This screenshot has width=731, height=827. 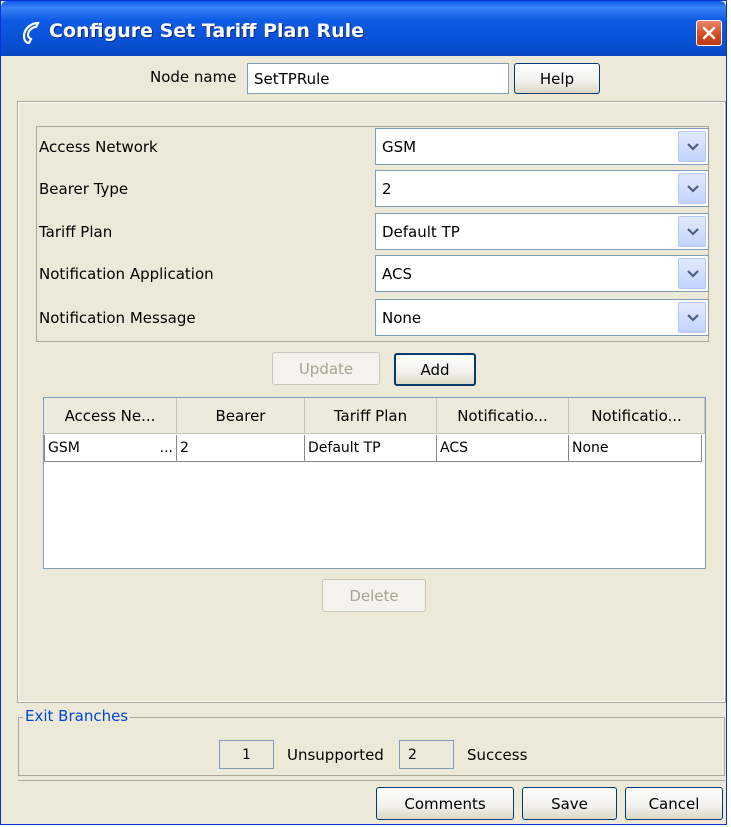 What do you see at coordinates (241, 416) in the screenshot?
I see `column-header-bearer: Bearer` at bounding box center [241, 416].